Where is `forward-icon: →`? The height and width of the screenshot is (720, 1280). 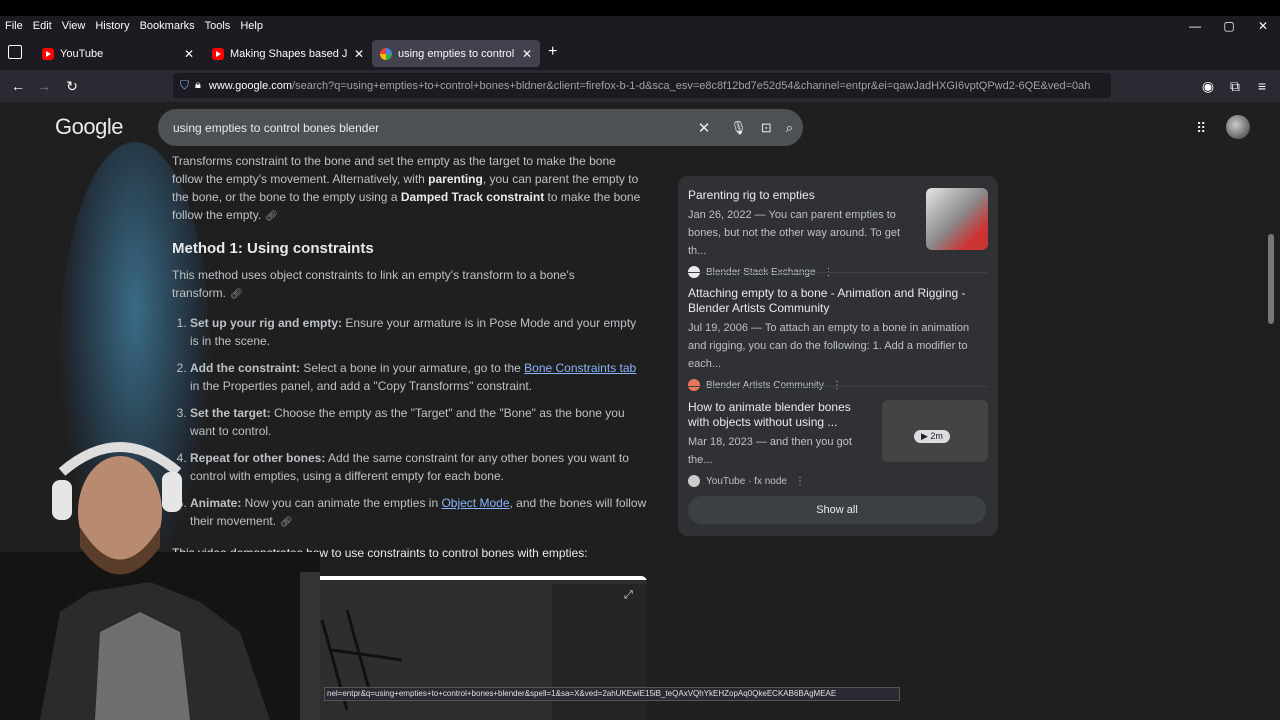
forward-icon: → is located at coordinates (44, 86).